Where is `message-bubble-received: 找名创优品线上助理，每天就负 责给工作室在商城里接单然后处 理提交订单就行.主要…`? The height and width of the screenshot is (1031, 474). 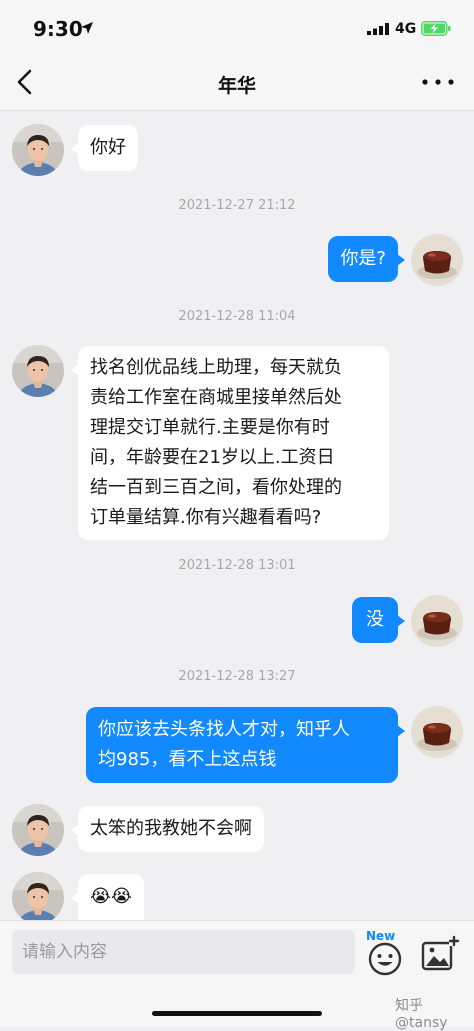 message-bubble-received: 找名创优品线上助理，每天就负 责给工作室在商城里接单然后处 理提交订单就行.主要… is located at coordinates (230, 443).